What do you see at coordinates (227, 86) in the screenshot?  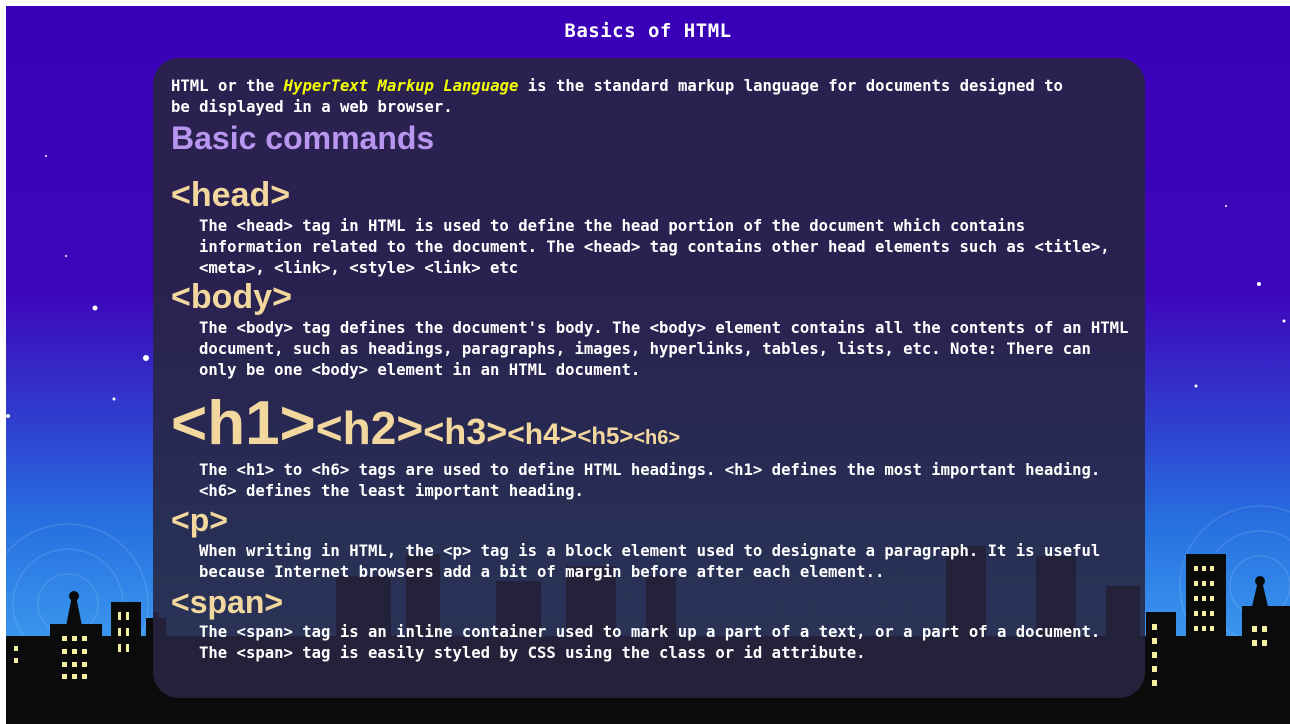 I see `intro-text-before: HTML or the` at bounding box center [227, 86].